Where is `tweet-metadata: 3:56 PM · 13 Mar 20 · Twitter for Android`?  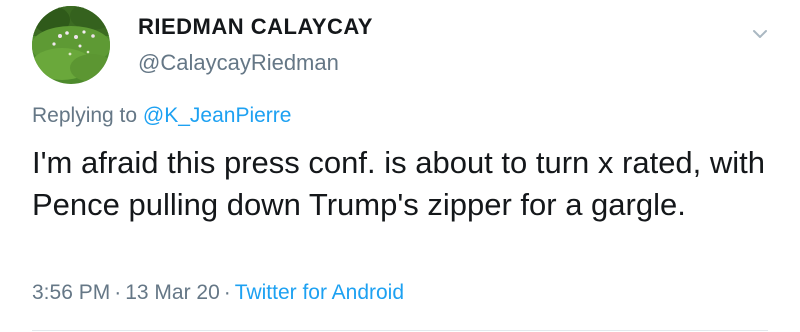 tweet-metadata: 3:56 PM · 13 Mar 20 · Twitter for Android is located at coordinates (218, 293).